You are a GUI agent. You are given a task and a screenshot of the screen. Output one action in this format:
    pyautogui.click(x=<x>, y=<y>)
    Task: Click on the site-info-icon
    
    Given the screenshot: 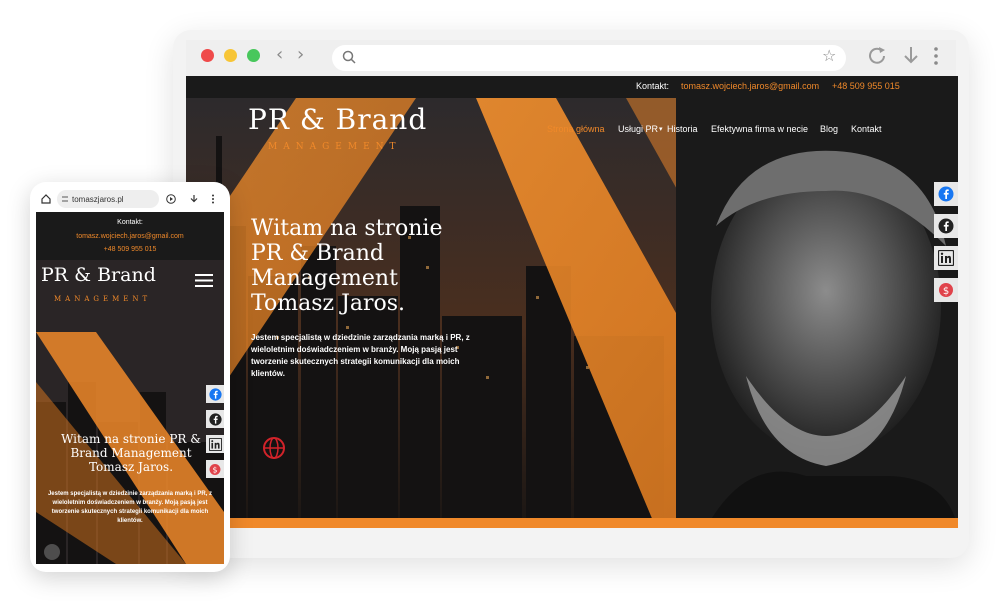 What is the action you would take?
    pyautogui.click(x=65, y=199)
    